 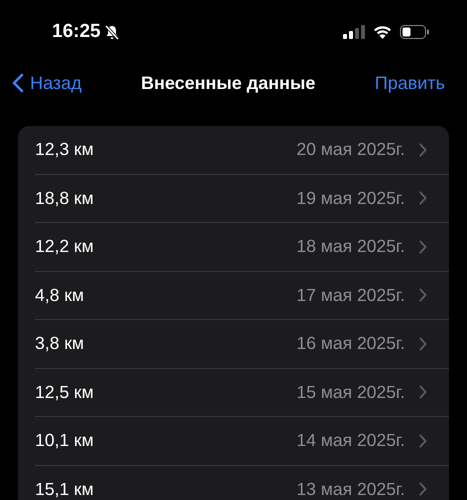 What do you see at coordinates (47, 83) in the screenshot?
I see `back-button: Назад` at bounding box center [47, 83].